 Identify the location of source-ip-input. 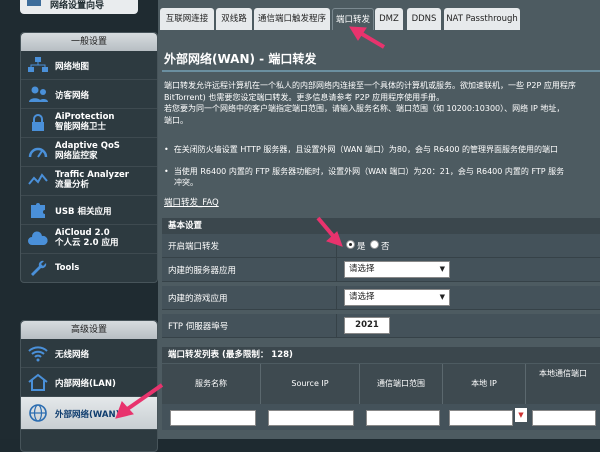
(311, 418).